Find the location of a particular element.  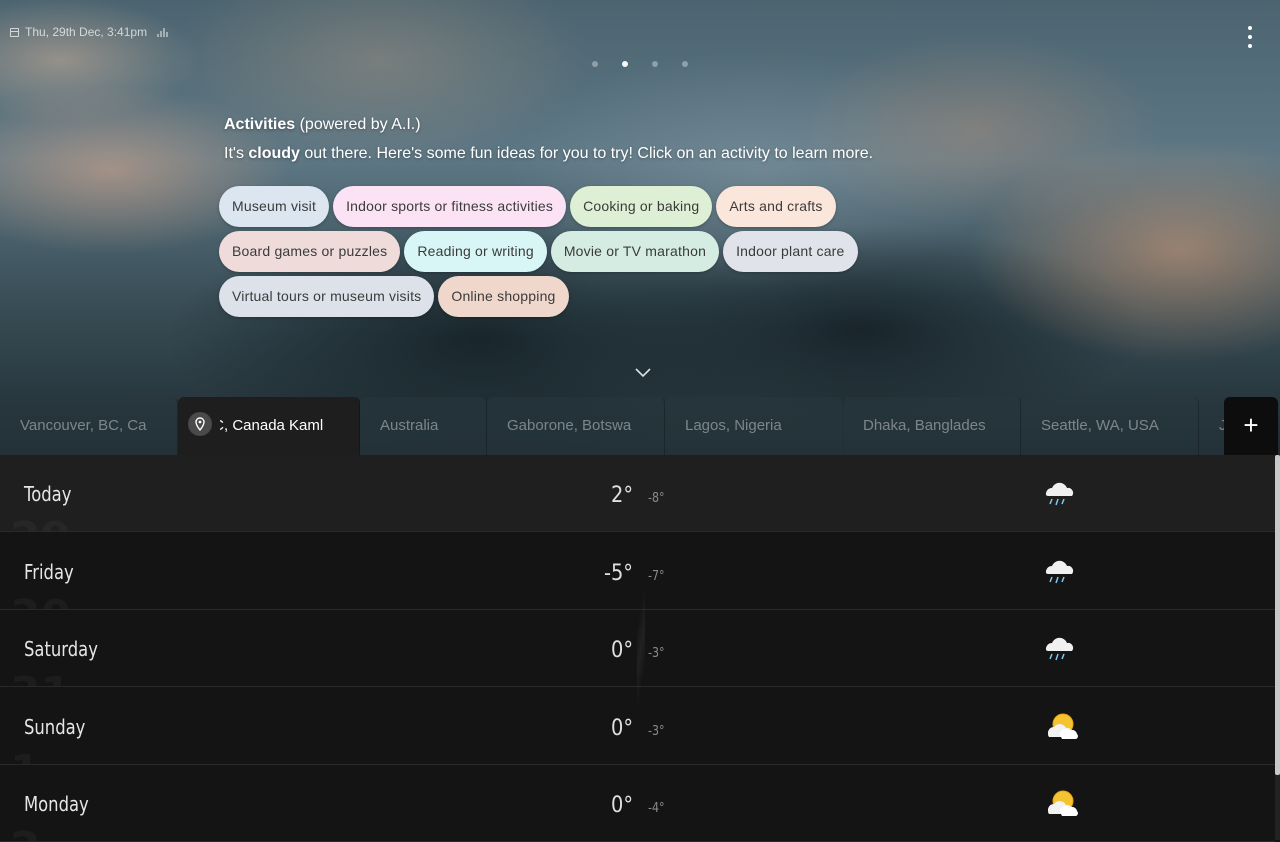

location-tab-label: Vancouver, BC, Ca is located at coordinates (83, 425).